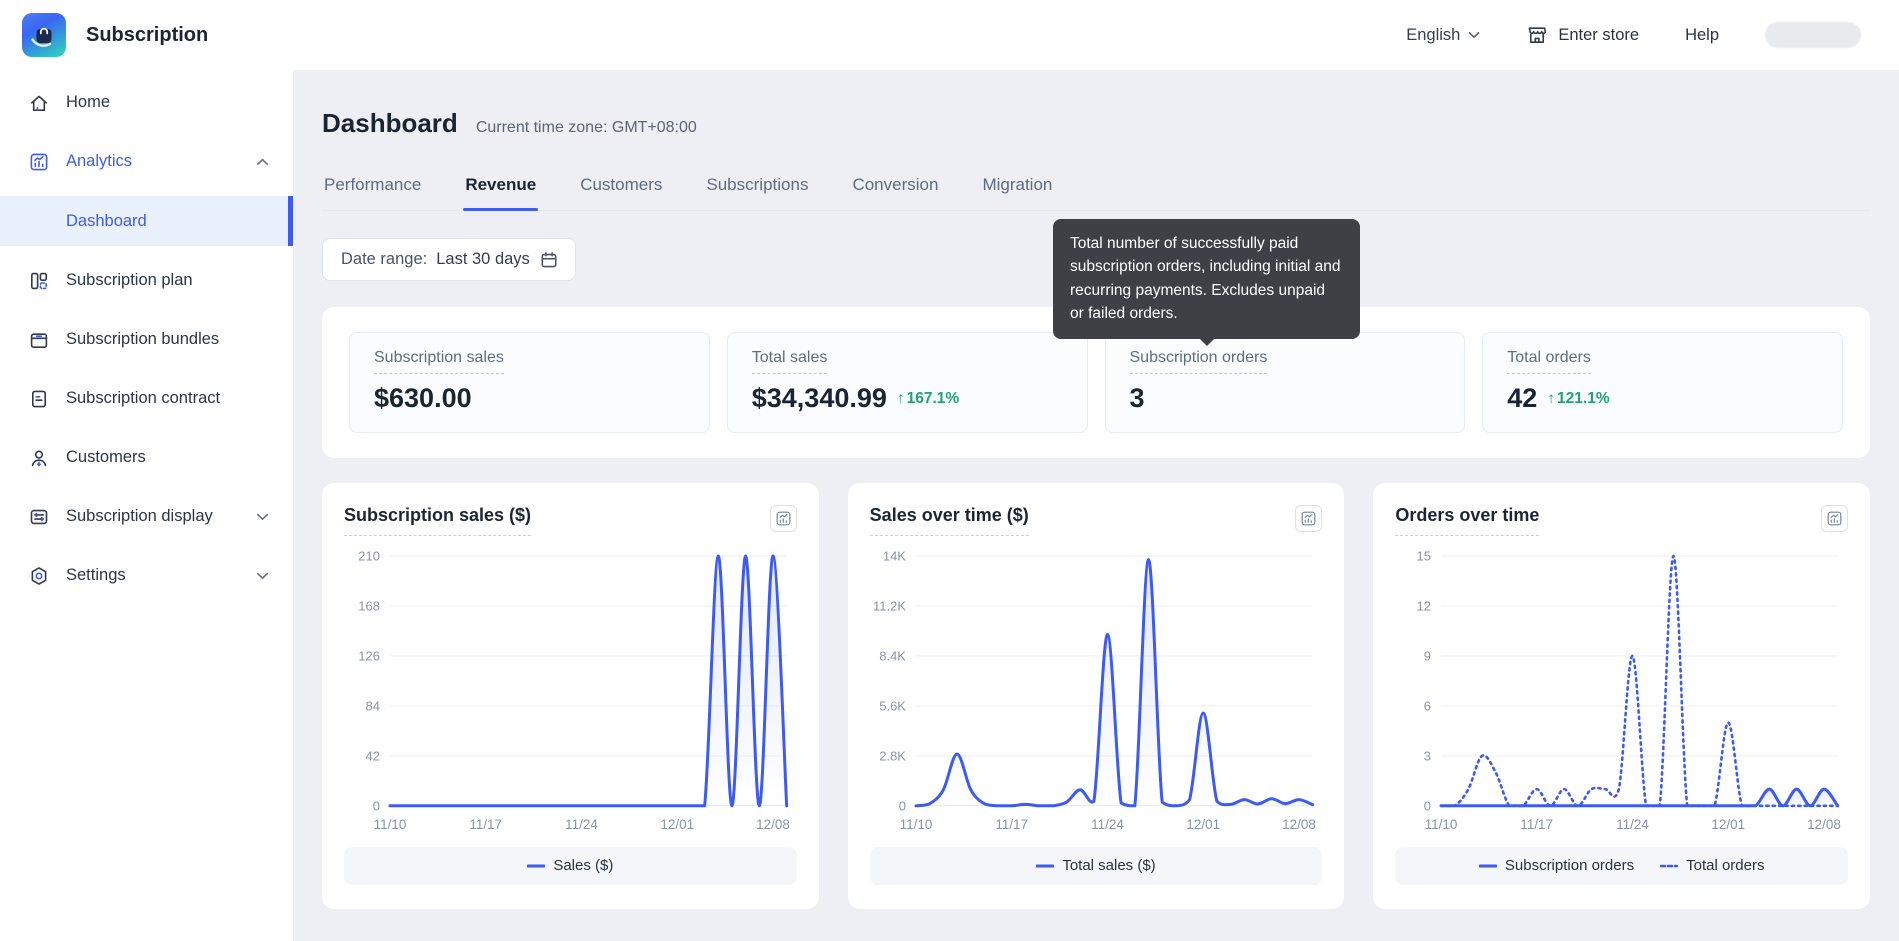 This screenshot has width=1899, height=941. I want to click on chart-title: Sales over time ($), so click(949, 520).